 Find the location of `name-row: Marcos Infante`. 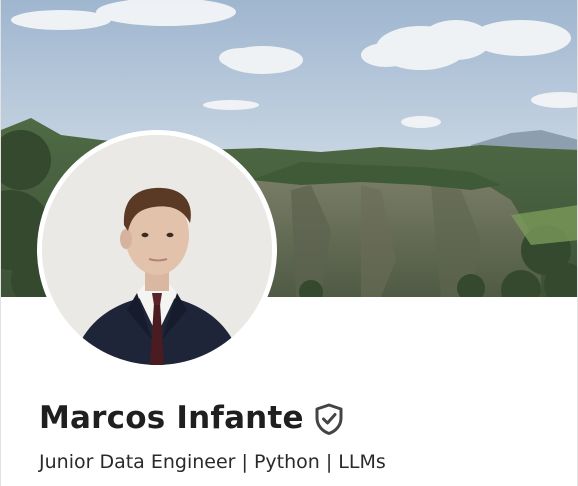

name-row: Marcos Infante is located at coordinates (191, 418).